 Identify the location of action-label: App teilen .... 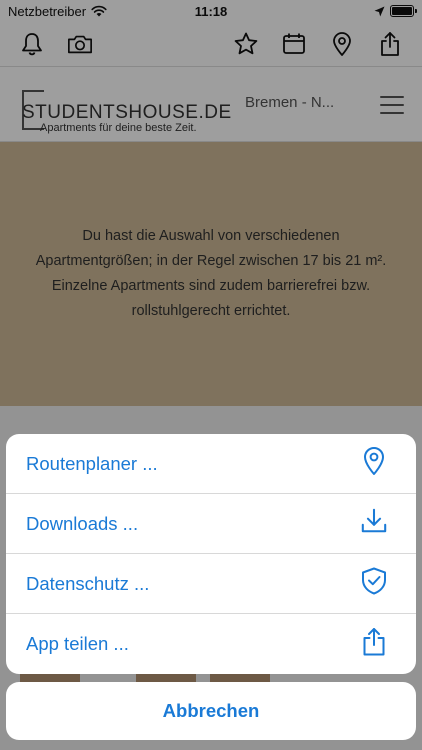
(77, 643).